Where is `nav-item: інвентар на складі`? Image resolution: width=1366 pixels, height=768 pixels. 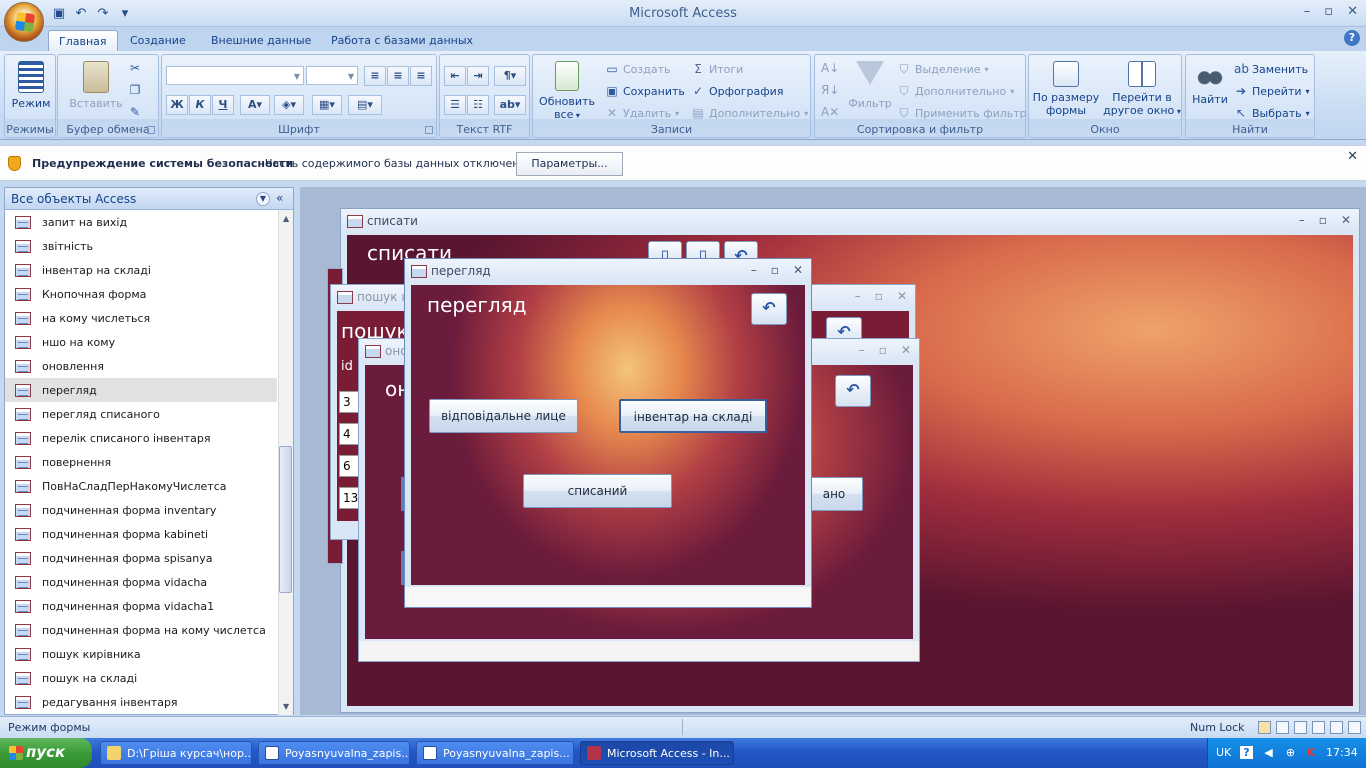 nav-item: інвентар на складі is located at coordinates (141, 270).